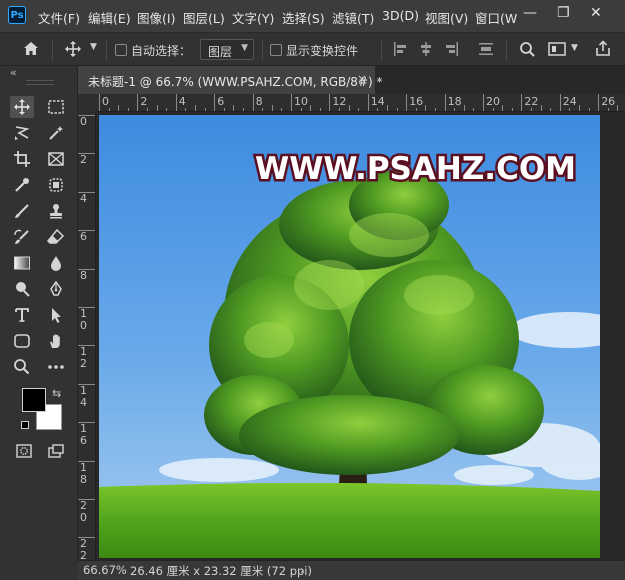  Describe the element at coordinates (596, 13) in the screenshot. I see `close-button: ✕` at that location.